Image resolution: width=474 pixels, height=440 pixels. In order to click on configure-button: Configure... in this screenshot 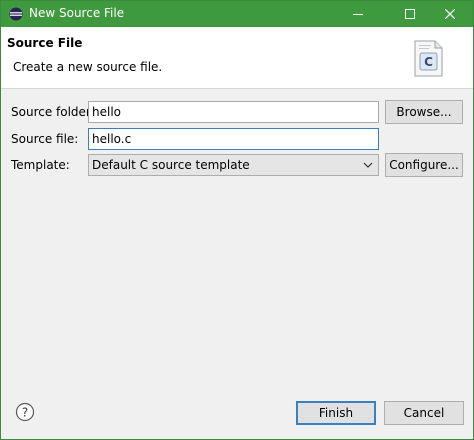, I will do `click(424, 165)`.